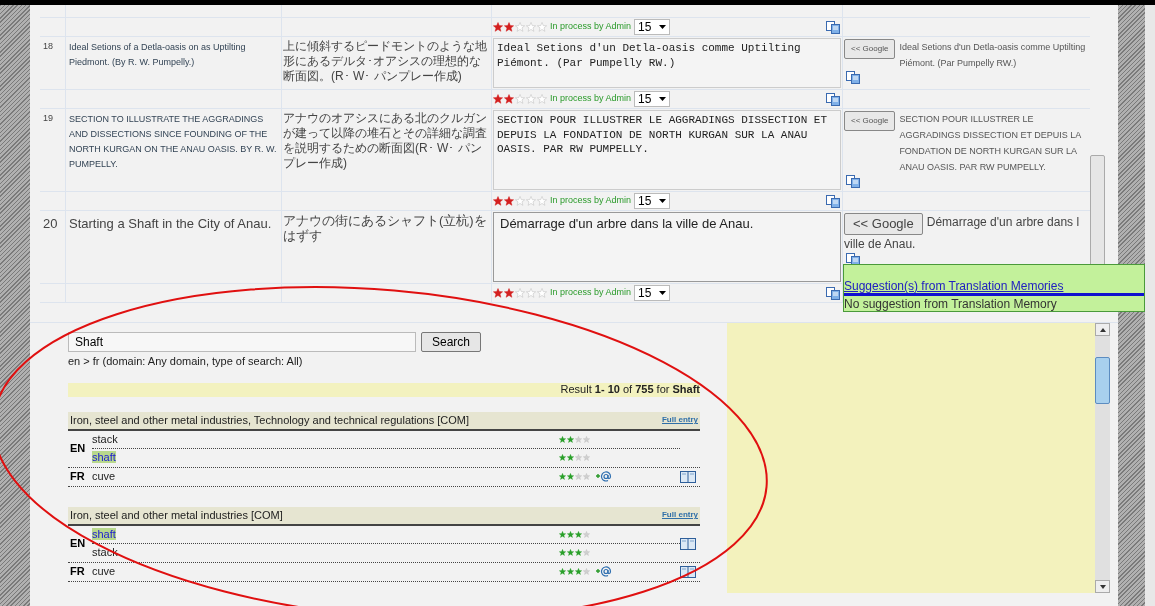 The height and width of the screenshot is (606, 1155). What do you see at coordinates (667, 247) in the screenshot?
I see `translation-field: Démarrage d'un arbre dans la ville de Anau.` at bounding box center [667, 247].